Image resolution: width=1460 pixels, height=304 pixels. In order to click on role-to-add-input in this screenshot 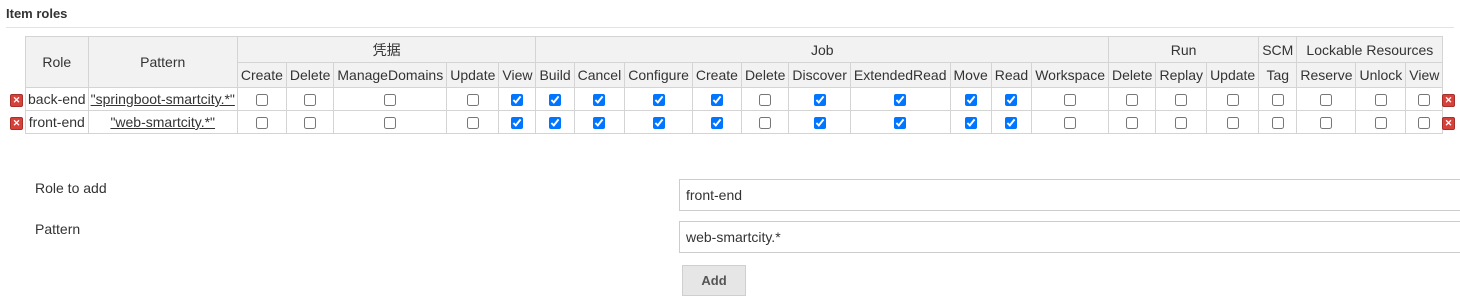, I will do `click(1069, 195)`.